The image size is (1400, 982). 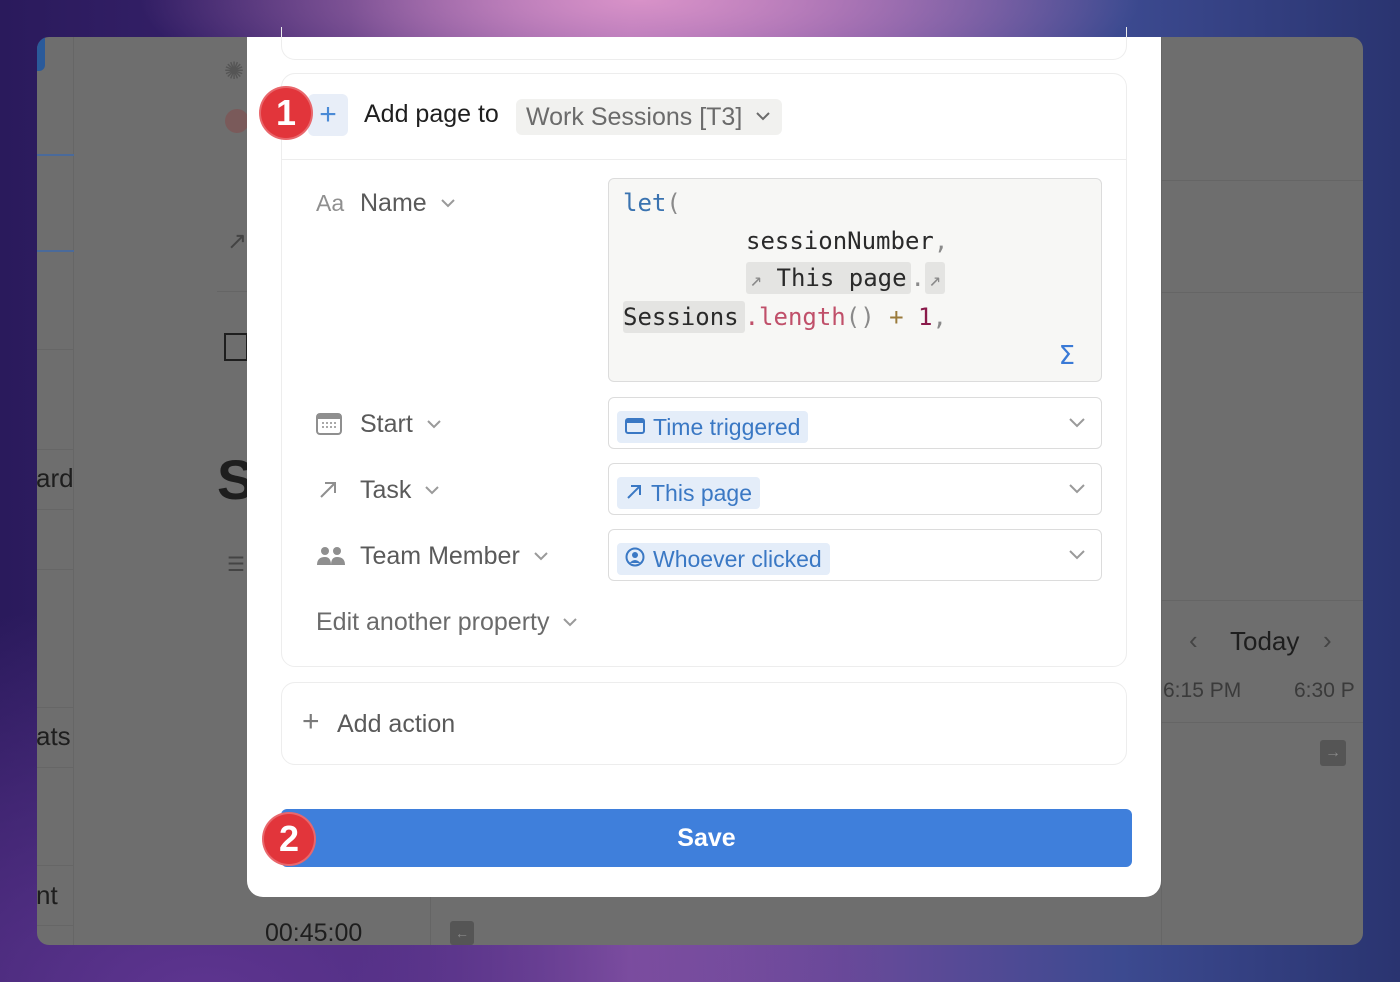 I want to click on database-select: Work Sessions [T3], so click(x=649, y=117).